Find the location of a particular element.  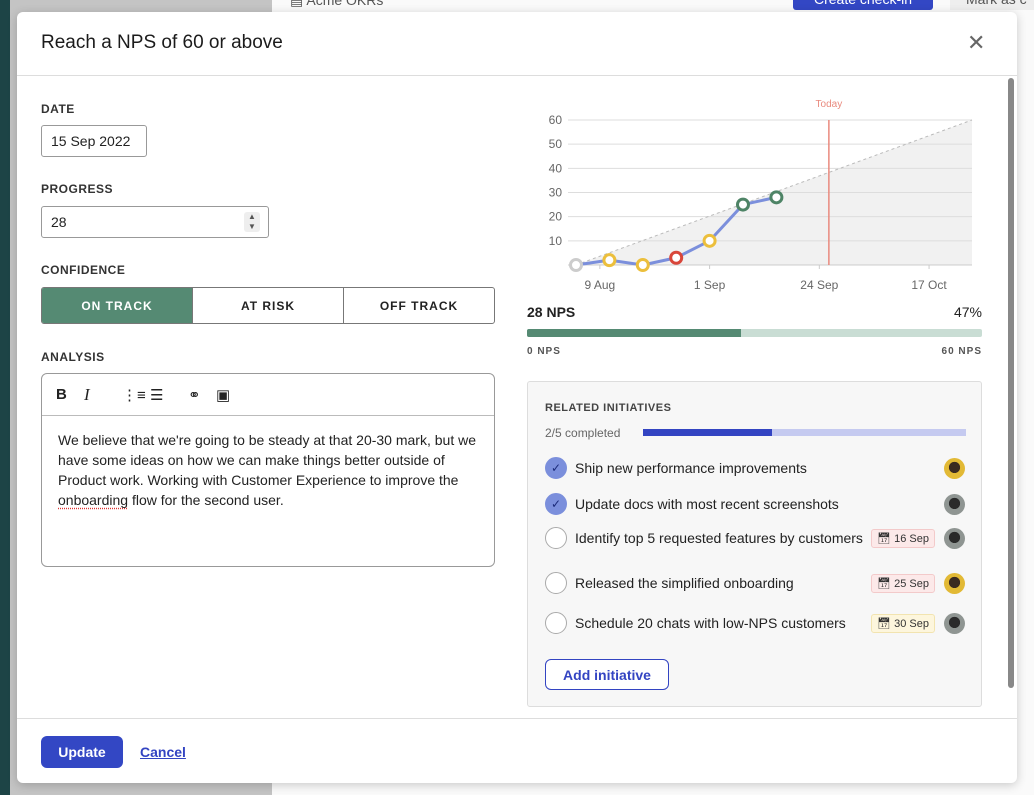

initiative-title: Released the simplified onboarding is located at coordinates (723, 583).